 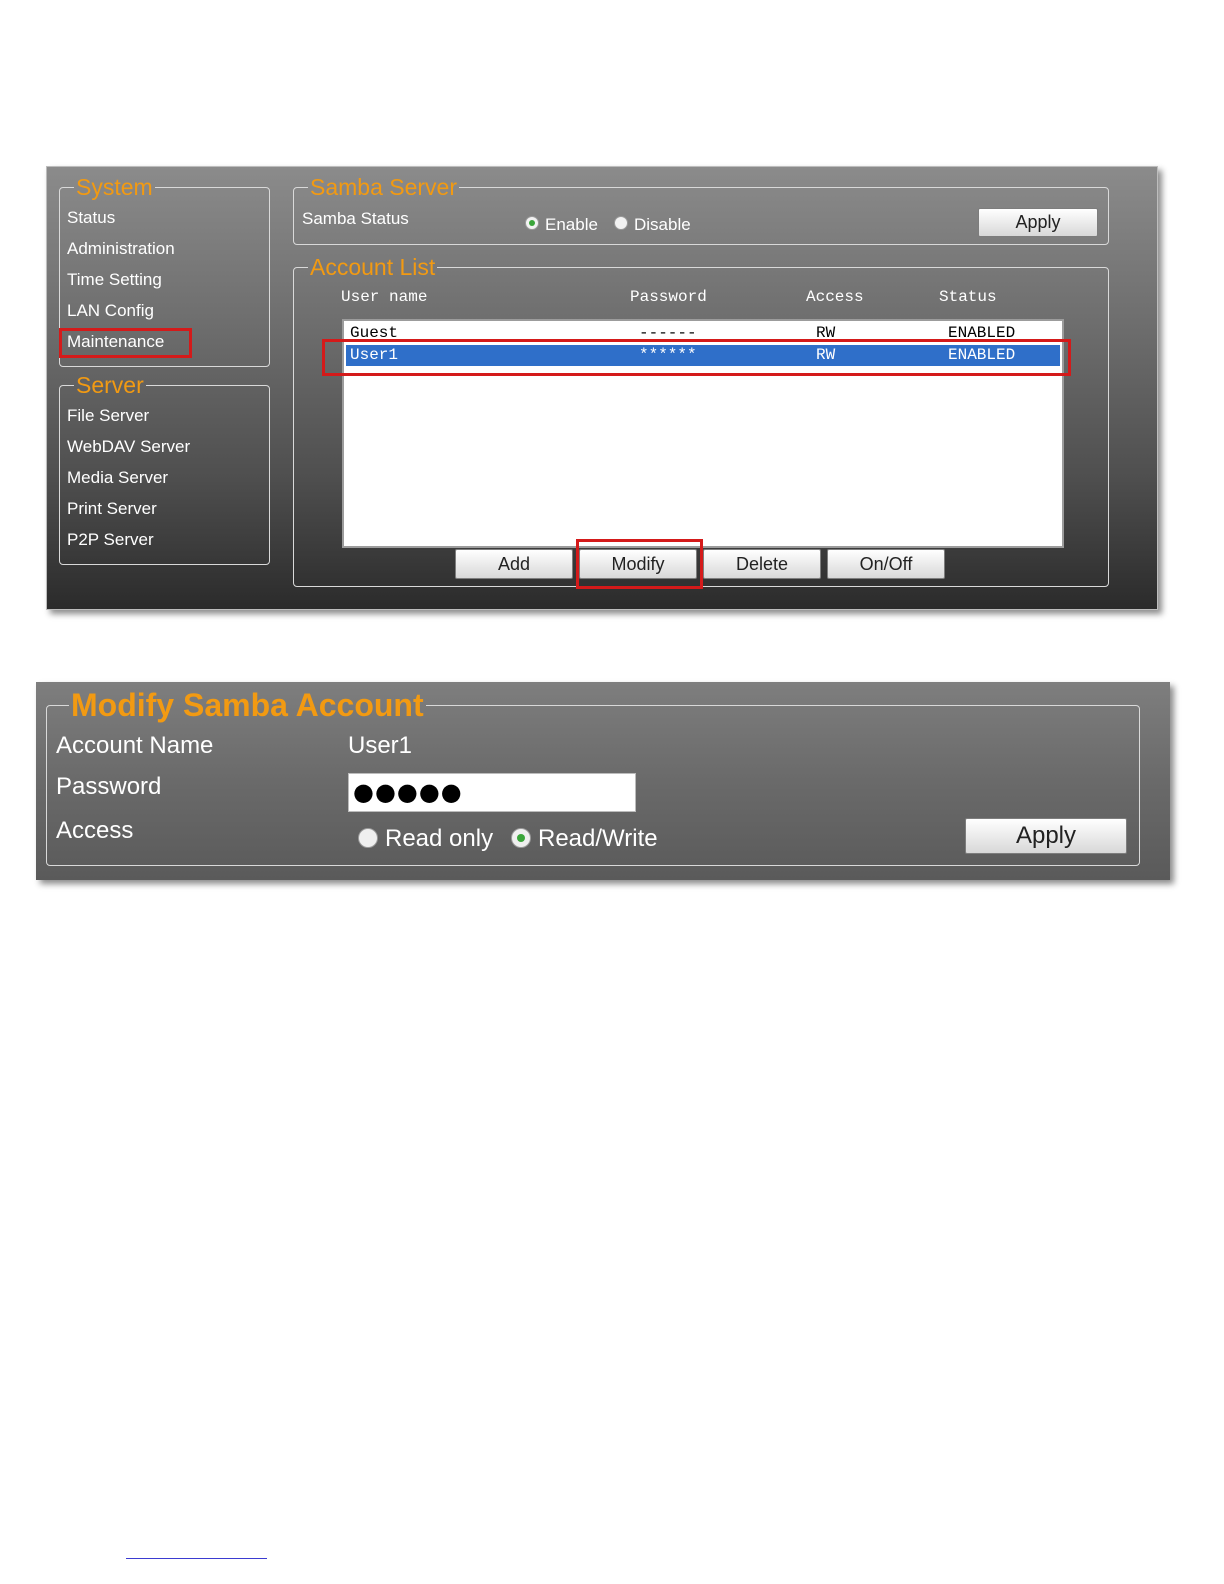 What do you see at coordinates (109, 786) in the screenshot?
I see `password-label: Password` at bounding box center [109, 786].